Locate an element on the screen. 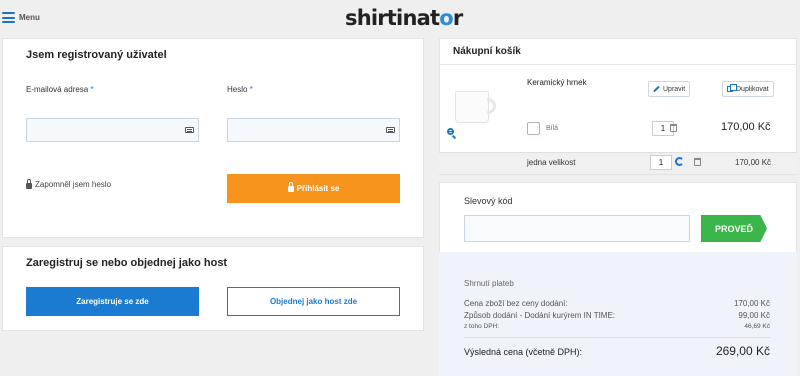 This screenshot has height=376, width=800. summary-row-value: 46,69 Kč is located at coordinates (757, 326).